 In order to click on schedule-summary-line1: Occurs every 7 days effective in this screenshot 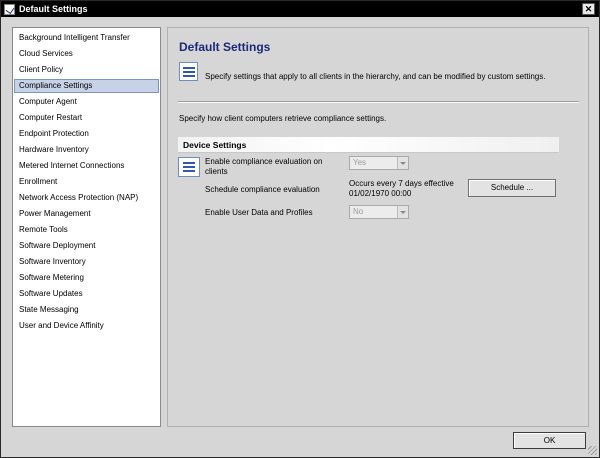, I will do `click(401, 183)`.